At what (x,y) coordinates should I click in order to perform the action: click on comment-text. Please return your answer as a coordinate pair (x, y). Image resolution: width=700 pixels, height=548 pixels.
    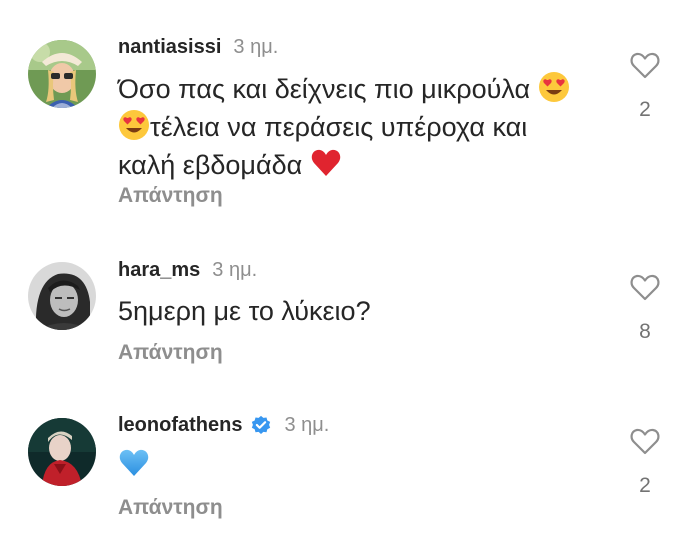
    Looking at the image, I should click on (358, 465).